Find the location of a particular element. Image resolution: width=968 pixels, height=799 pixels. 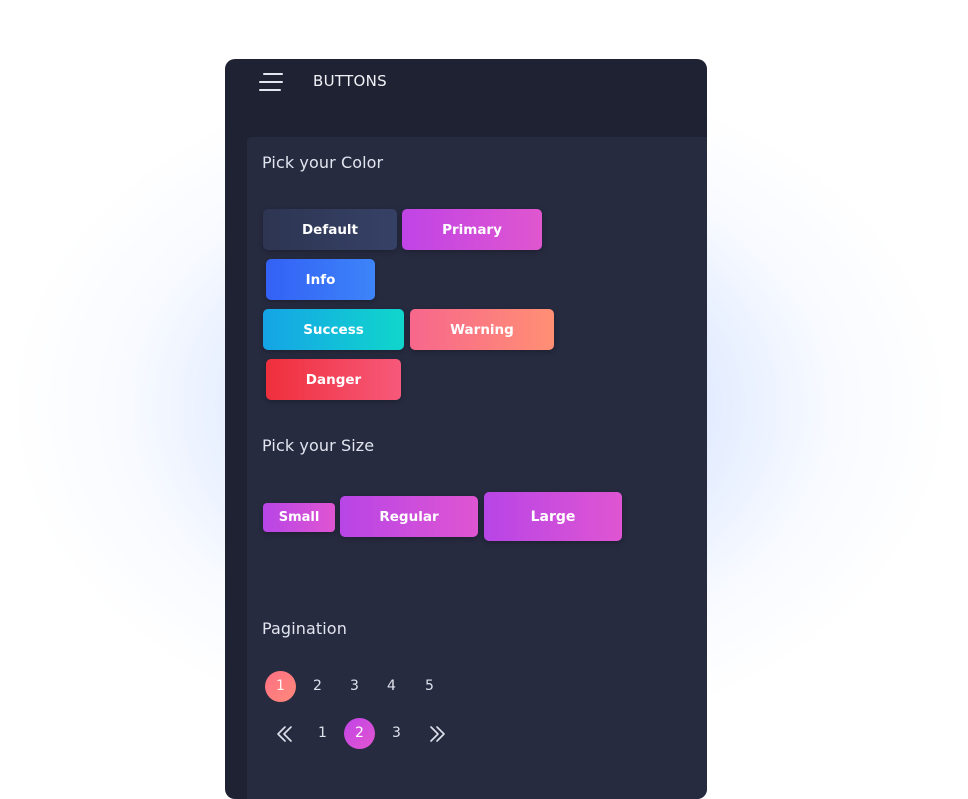

top-bar: BUTTONS is located at coordinates (466, 89).